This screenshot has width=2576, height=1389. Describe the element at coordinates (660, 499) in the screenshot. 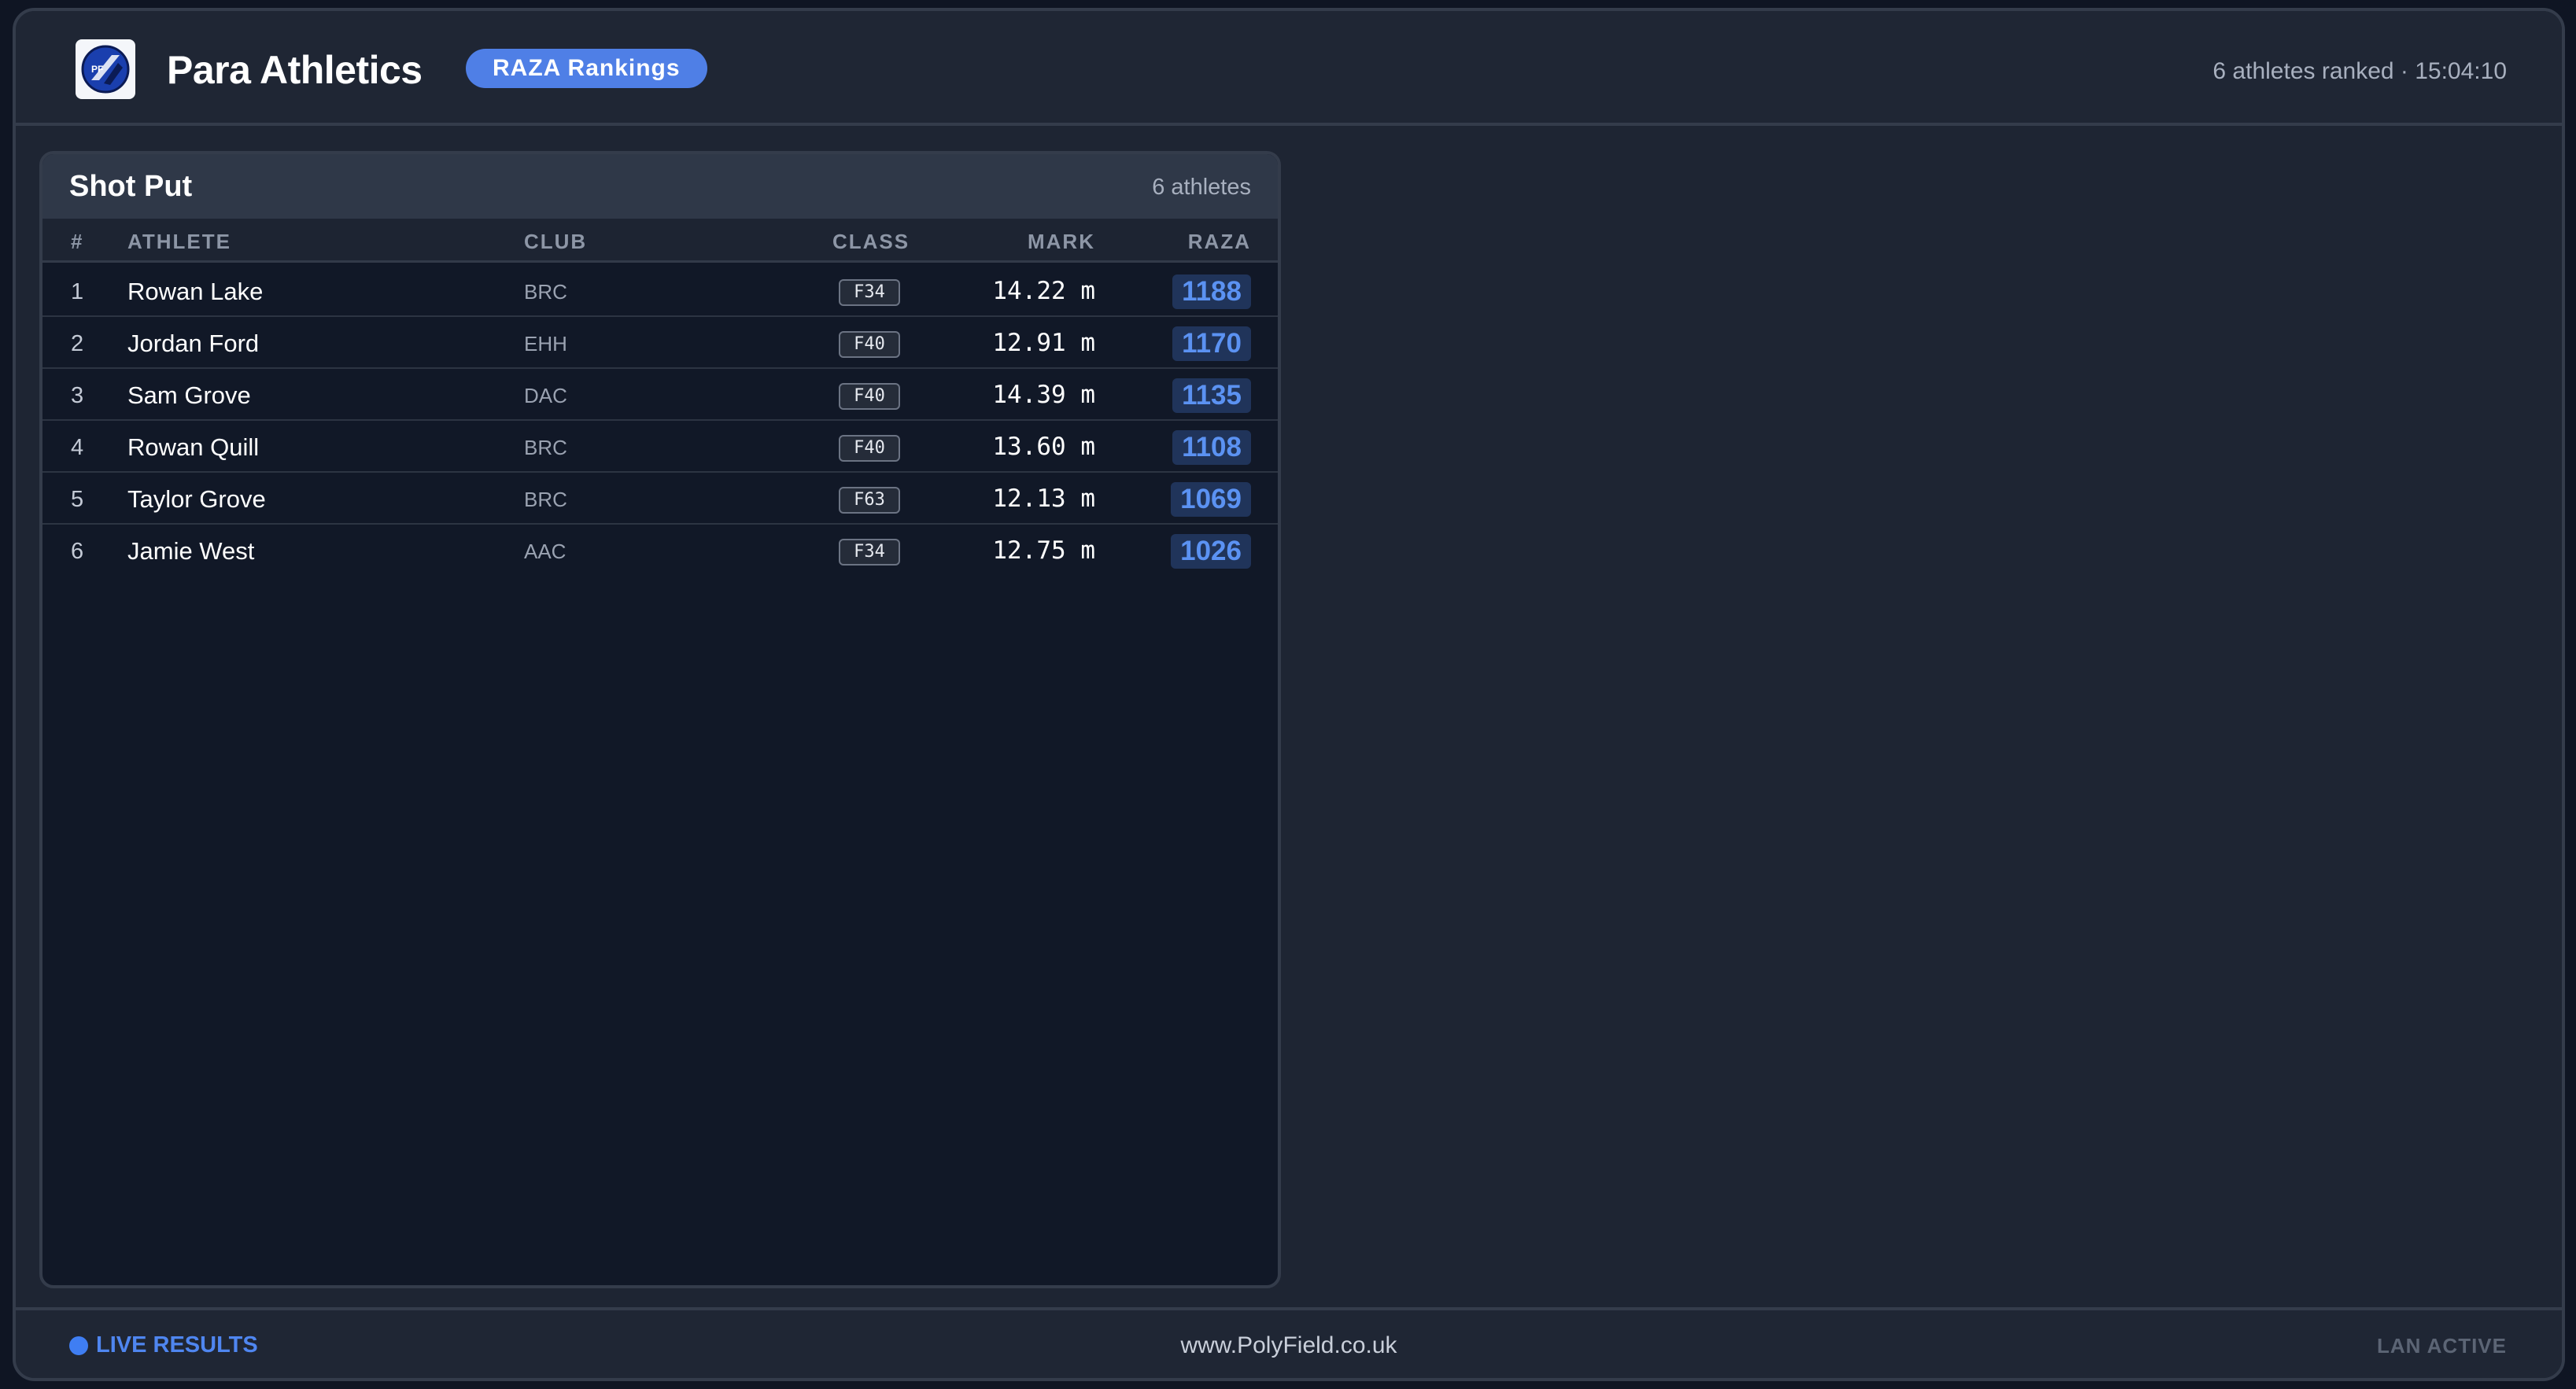

I see `table-row: 5 Taylor Grove BRC F63 12.13 m 1069` at that location.